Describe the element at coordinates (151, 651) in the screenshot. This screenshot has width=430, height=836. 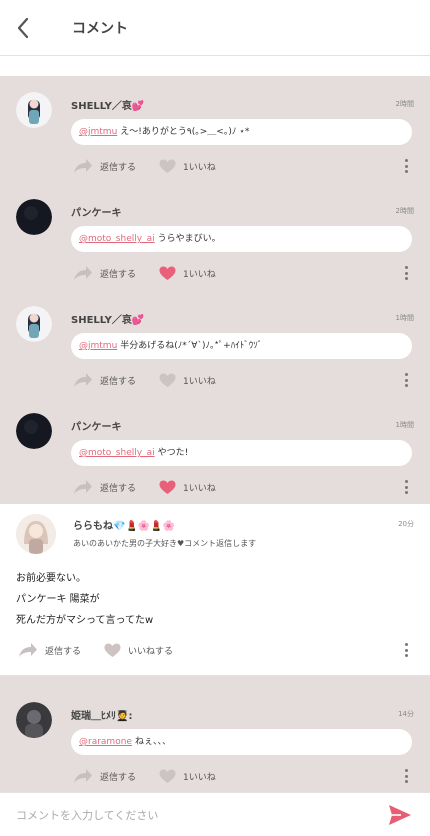
I see `like-label: いいねする` at that location.